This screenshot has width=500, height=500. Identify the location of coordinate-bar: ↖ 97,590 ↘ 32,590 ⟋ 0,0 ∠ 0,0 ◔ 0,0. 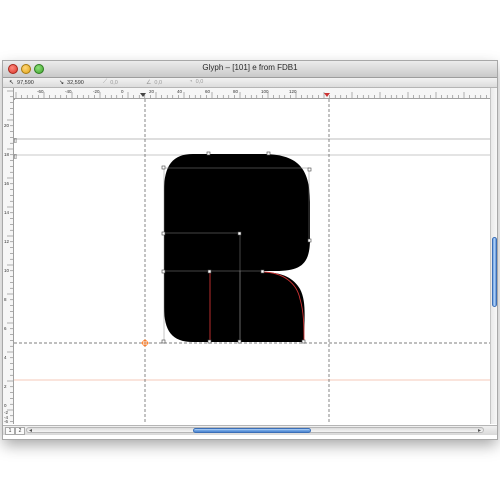
(250, 83).